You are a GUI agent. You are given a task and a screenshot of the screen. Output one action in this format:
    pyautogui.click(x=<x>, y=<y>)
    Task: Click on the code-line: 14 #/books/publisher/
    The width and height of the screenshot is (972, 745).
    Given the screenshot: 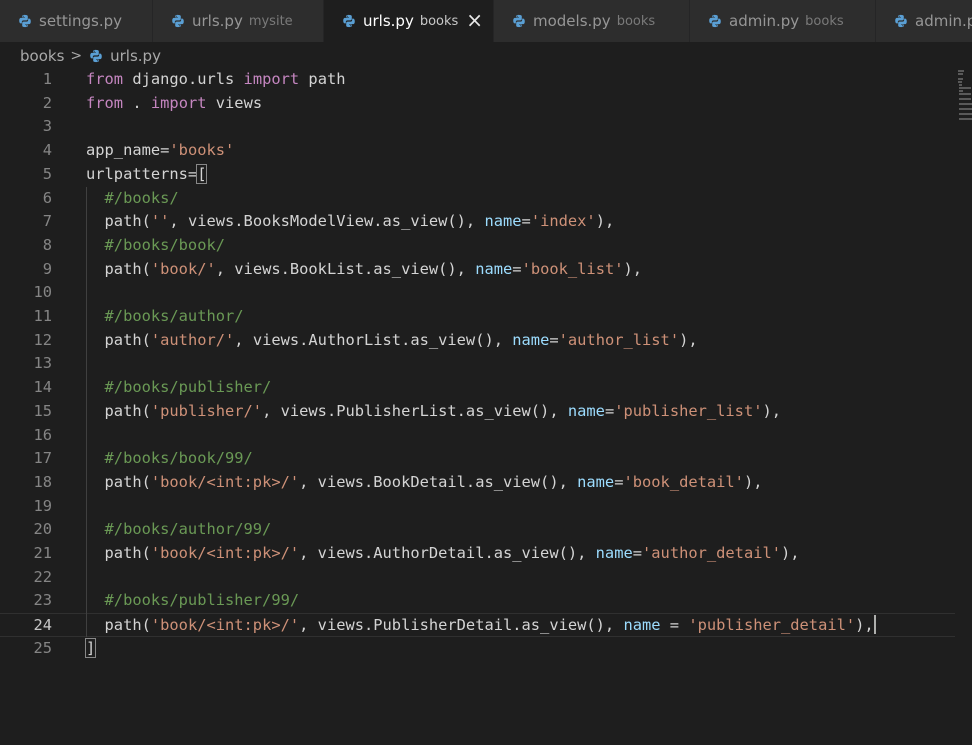 What is the action you would take?
    pyautogui.click(x=477, y=388)
    